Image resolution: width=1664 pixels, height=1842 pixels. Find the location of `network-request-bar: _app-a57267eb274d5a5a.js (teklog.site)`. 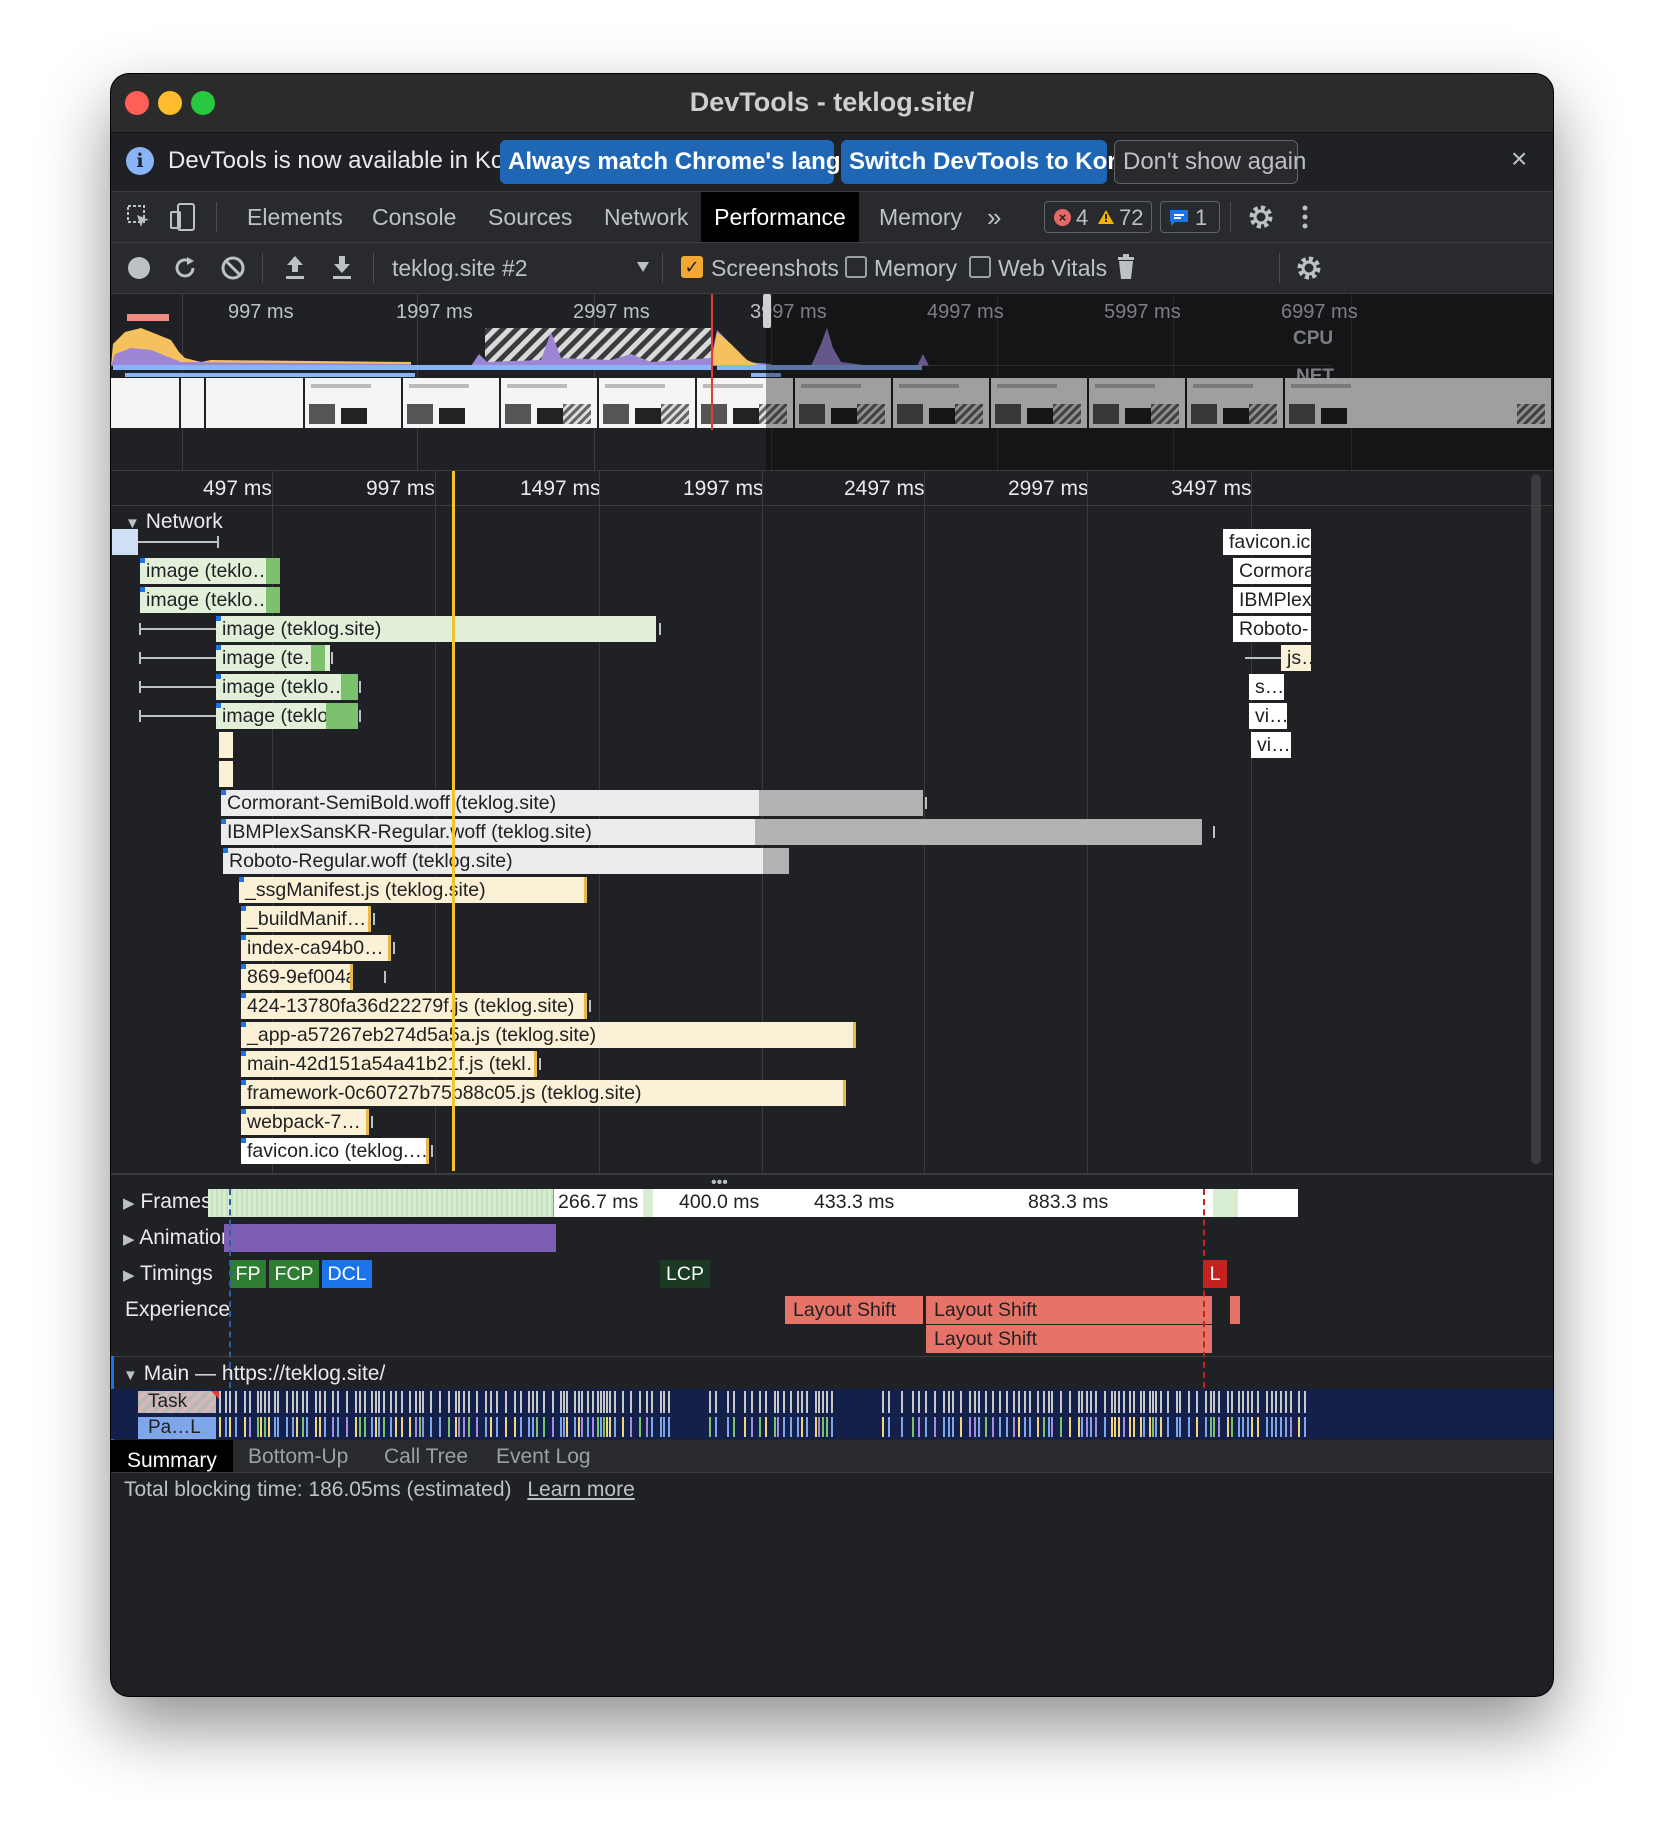

network-request-bar: _app-a57267eb274d5a5a.js (teklog.site) is located at coordinates (548, 1035).